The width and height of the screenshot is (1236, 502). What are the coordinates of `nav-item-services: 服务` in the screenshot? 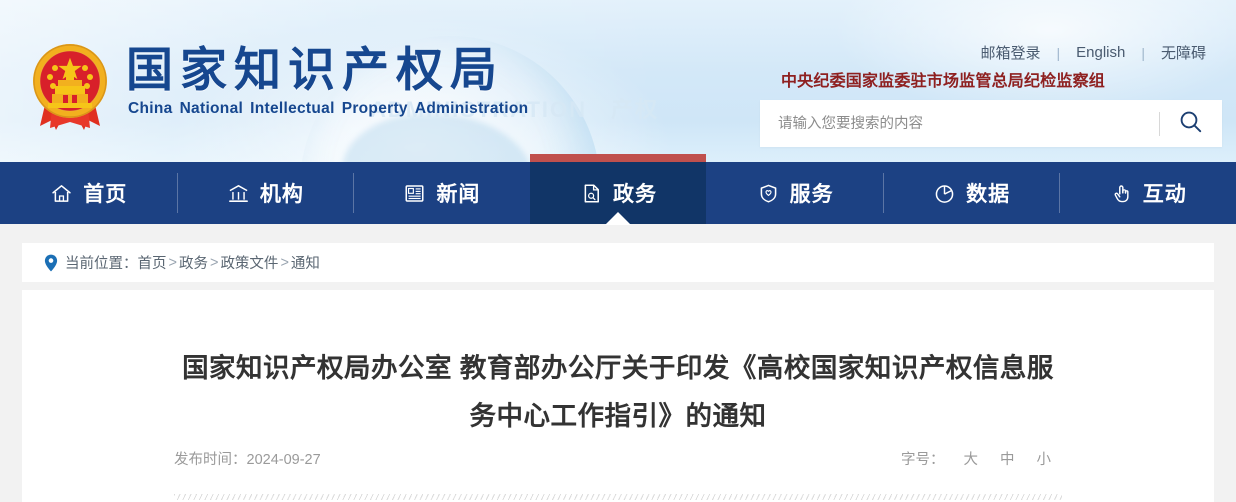 It's located at (794, 193).